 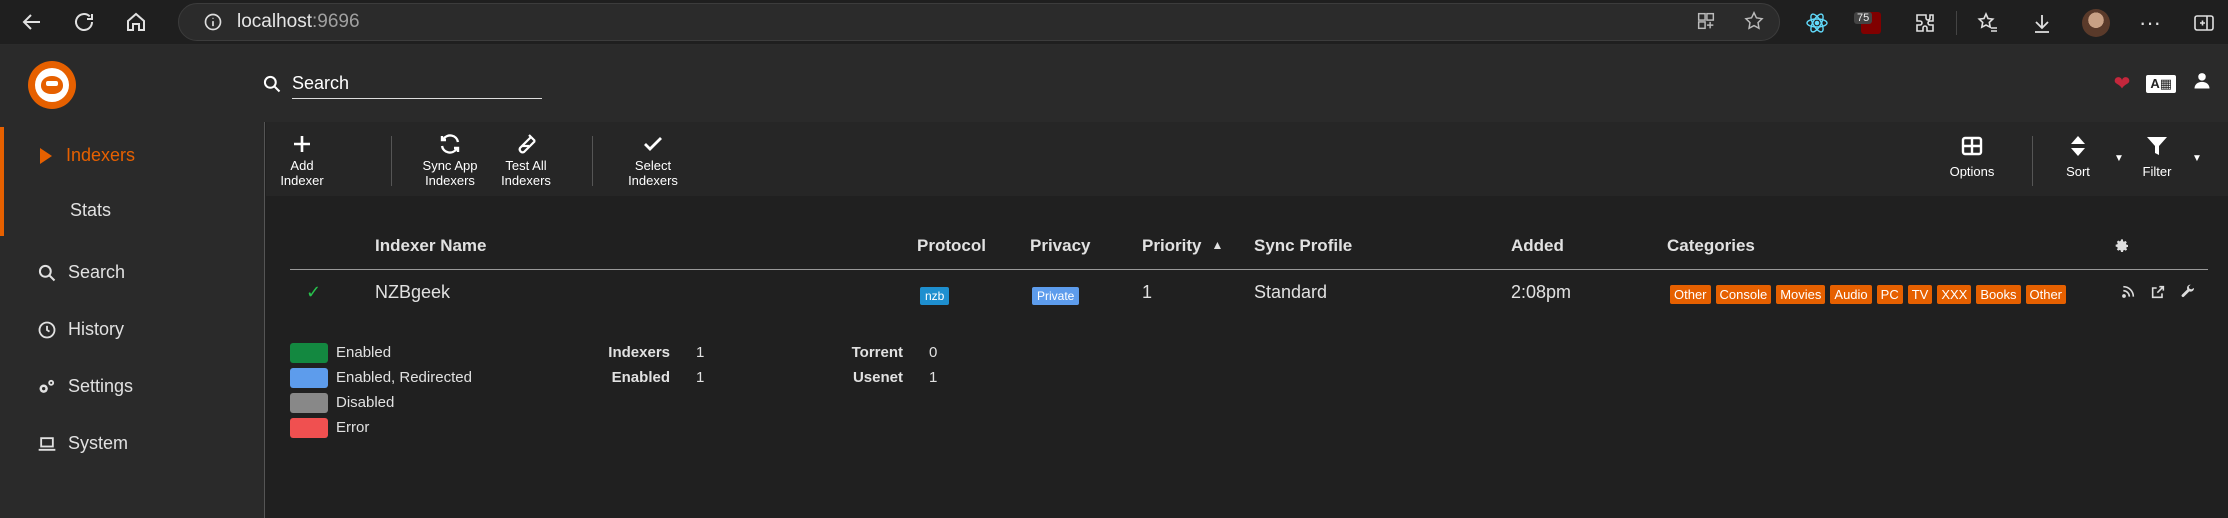 I want to click on play-icon, so click(x=46, y=155).